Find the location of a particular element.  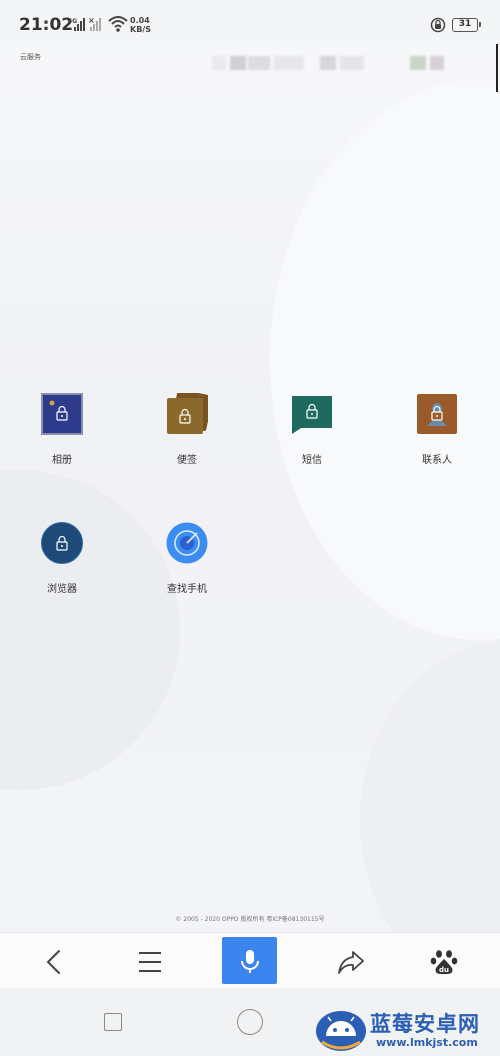

system-nav-bar: 蓝莓安卓网 www.lmkjst.com is located at coordinates (250, 1022).